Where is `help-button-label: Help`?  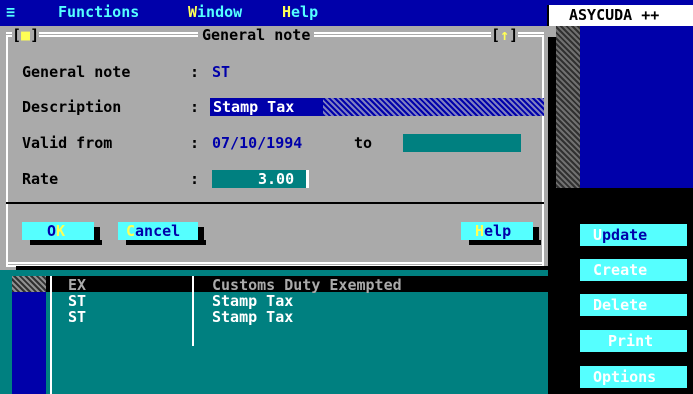 help-button-label: Help is located at coordinates (493, 231).